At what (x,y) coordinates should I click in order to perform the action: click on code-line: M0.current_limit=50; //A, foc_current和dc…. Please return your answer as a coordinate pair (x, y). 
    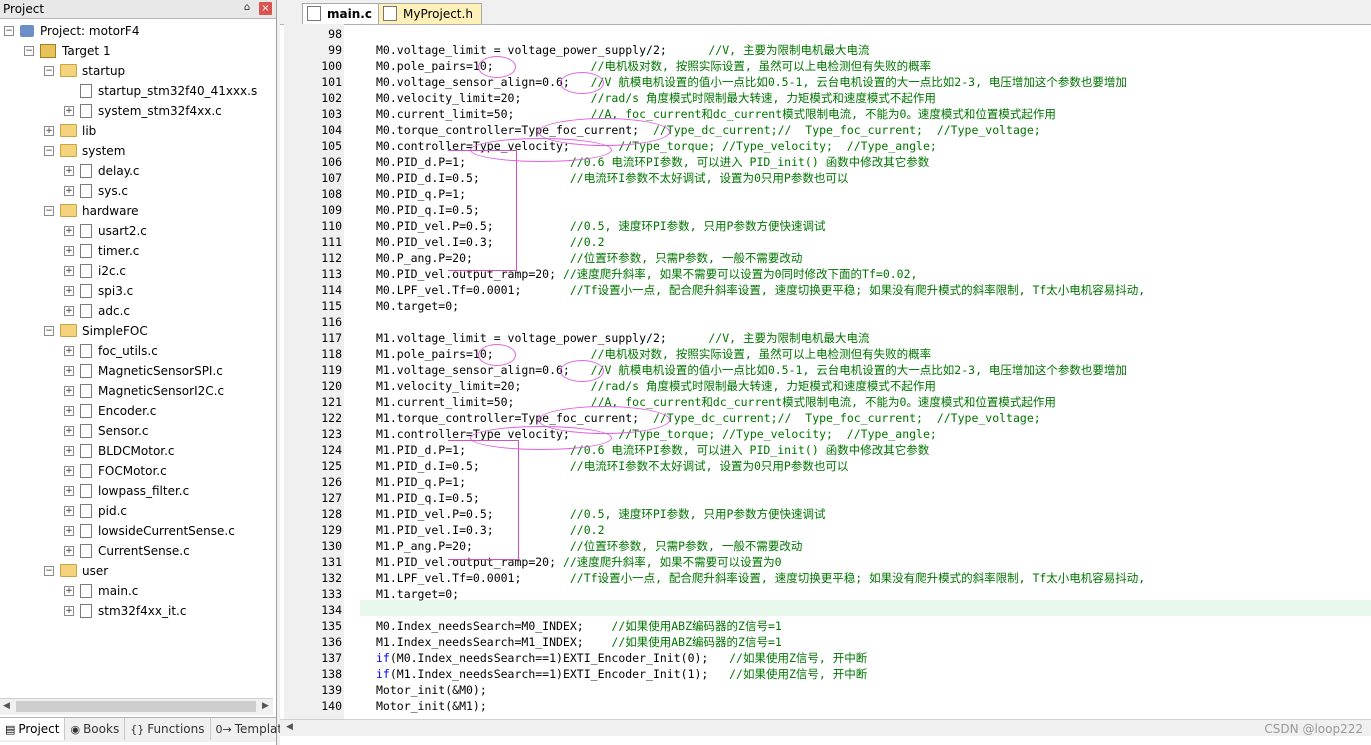
    Looking at the image, I should click on (716, 114).